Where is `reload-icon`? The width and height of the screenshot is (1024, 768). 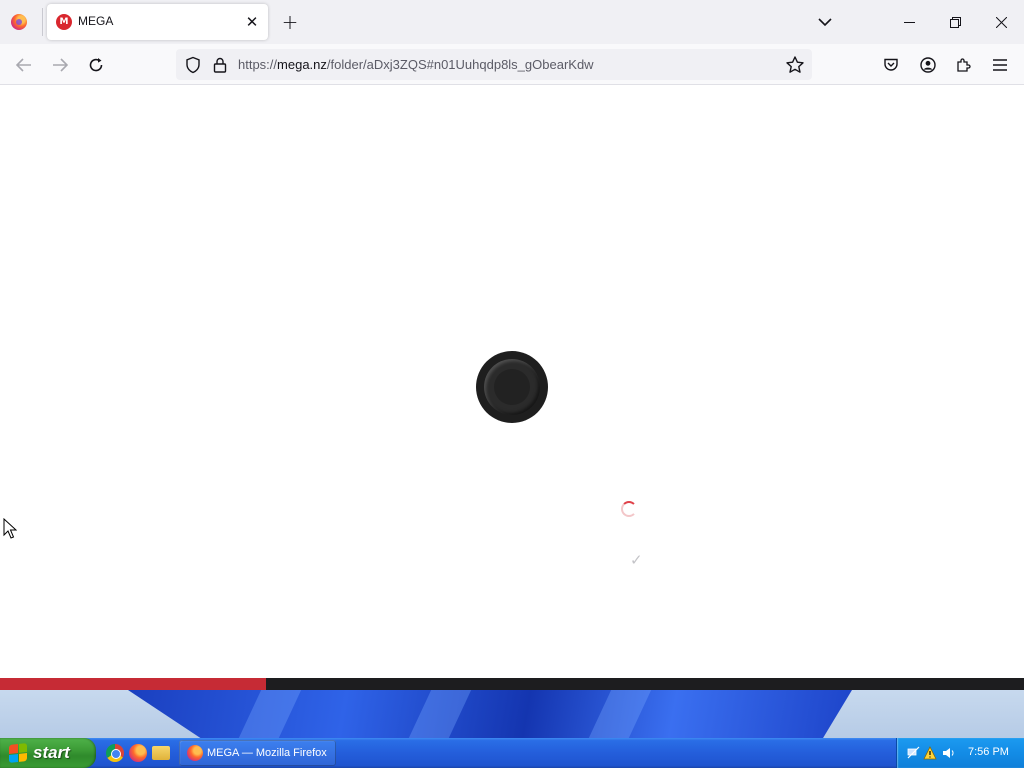 reload-icon is located at coordinates (96, 65).